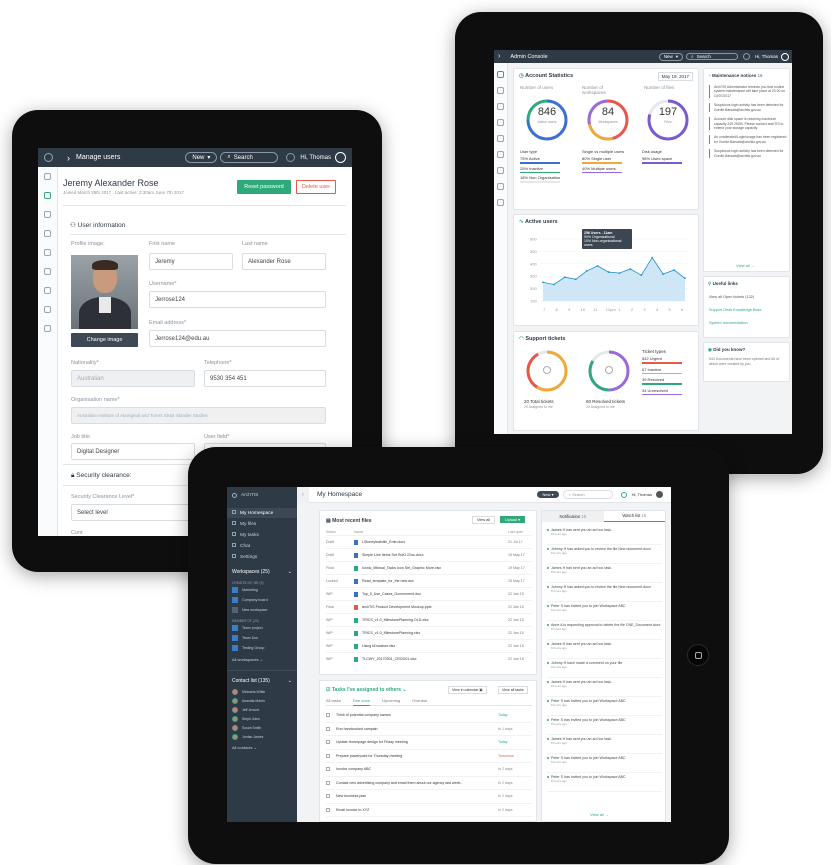 The height and width of the screenshot is (865, 831). What do you see at coordinates (264, 187) in the screenshot?
I see `reset-password-button: Reset password` at bounding box center [264, 187].